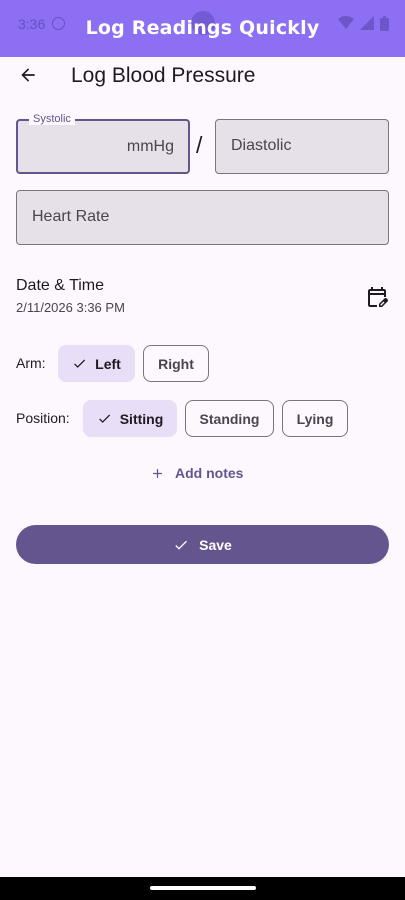 The width and height of the screenshot is (405, 900). Describe the element at coordinates (150, 146) in the screenshot. I see `systolic-unit: mmHg` at that location.